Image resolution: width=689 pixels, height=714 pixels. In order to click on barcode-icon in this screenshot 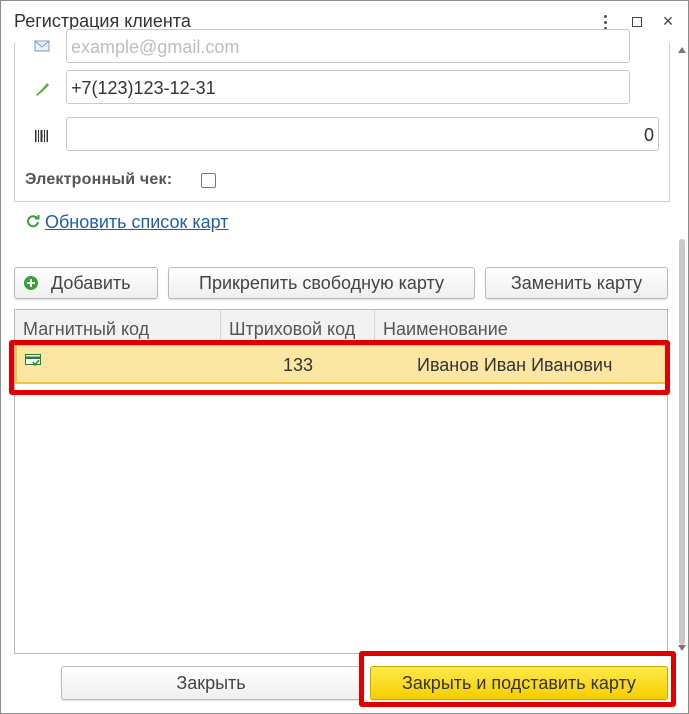, I will do `click(41, 136)`.